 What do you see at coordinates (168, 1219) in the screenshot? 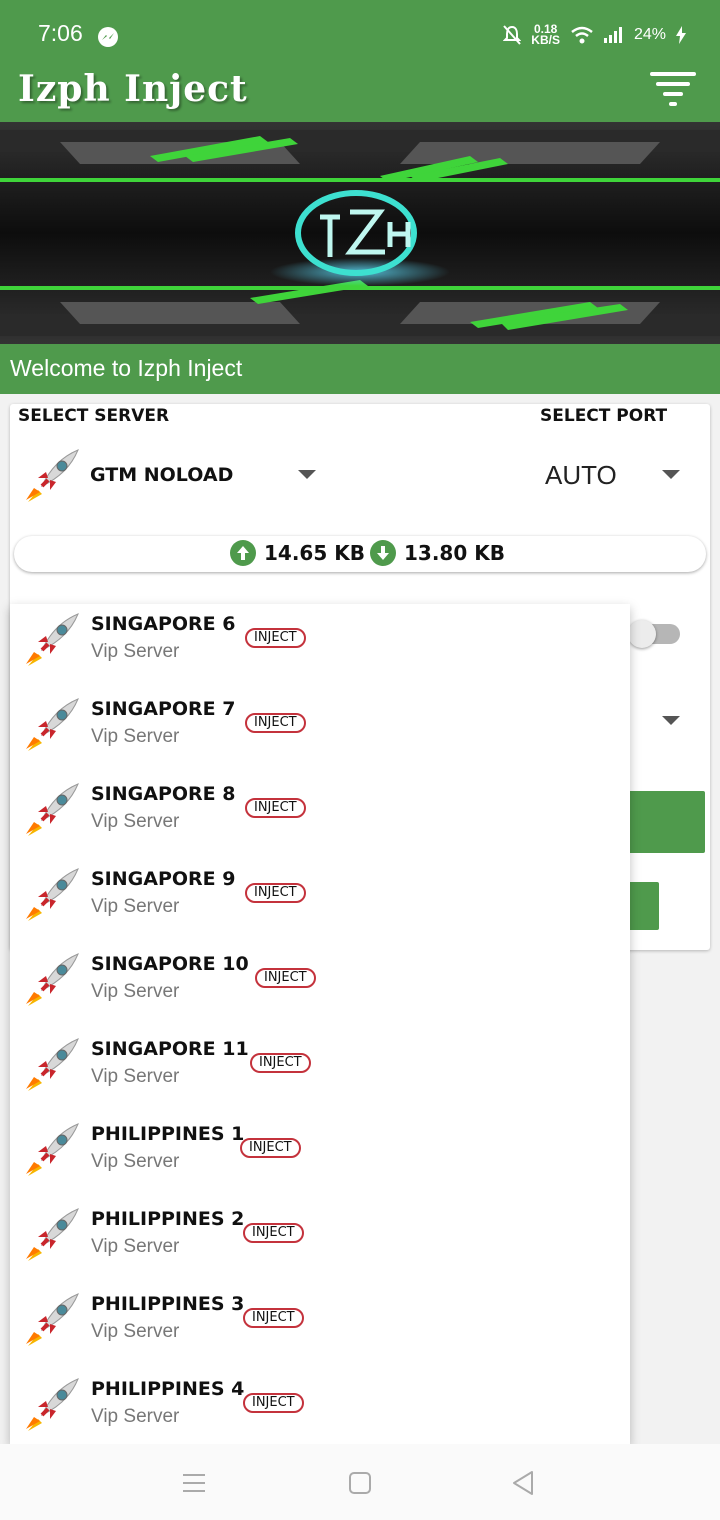
I see `server-name: PHILIPPINES 2` at bounding box center [168, 1219].